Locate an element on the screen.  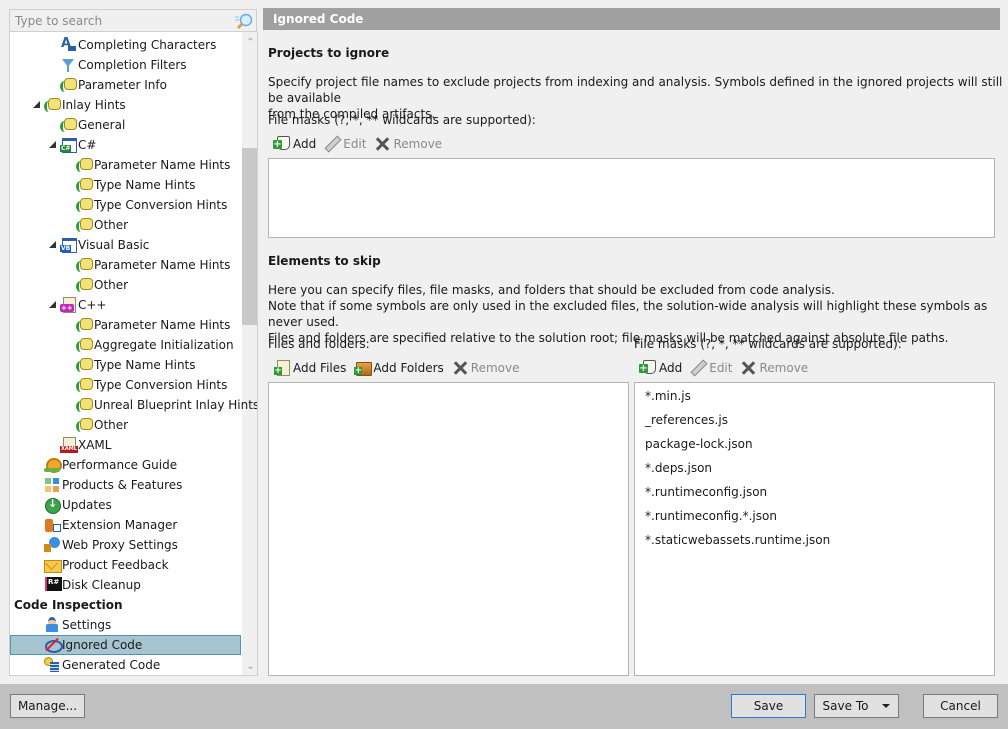
projects-remove-button: Remove is located at coordinates (408, 144).